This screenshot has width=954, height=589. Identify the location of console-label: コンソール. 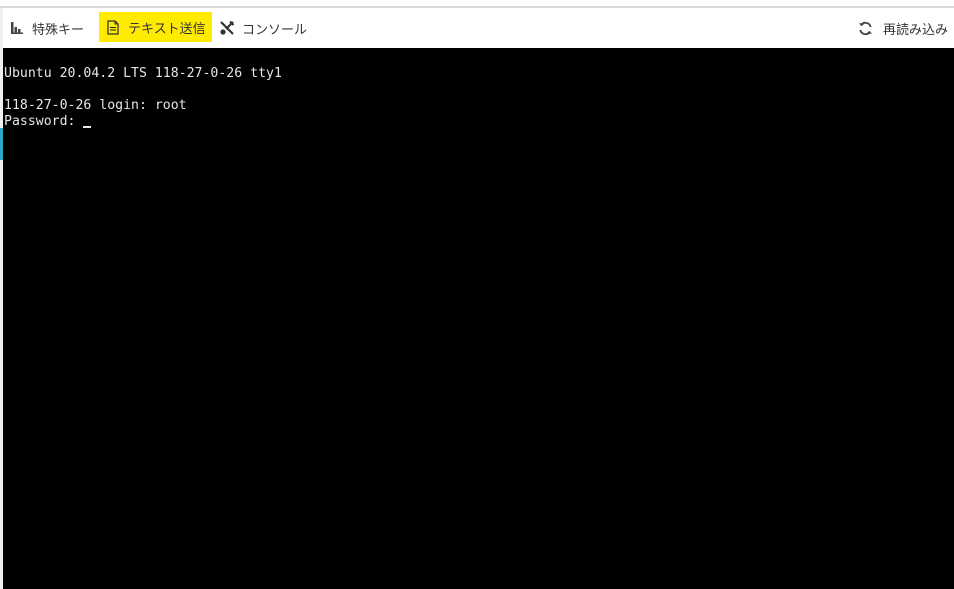
(275, 30).